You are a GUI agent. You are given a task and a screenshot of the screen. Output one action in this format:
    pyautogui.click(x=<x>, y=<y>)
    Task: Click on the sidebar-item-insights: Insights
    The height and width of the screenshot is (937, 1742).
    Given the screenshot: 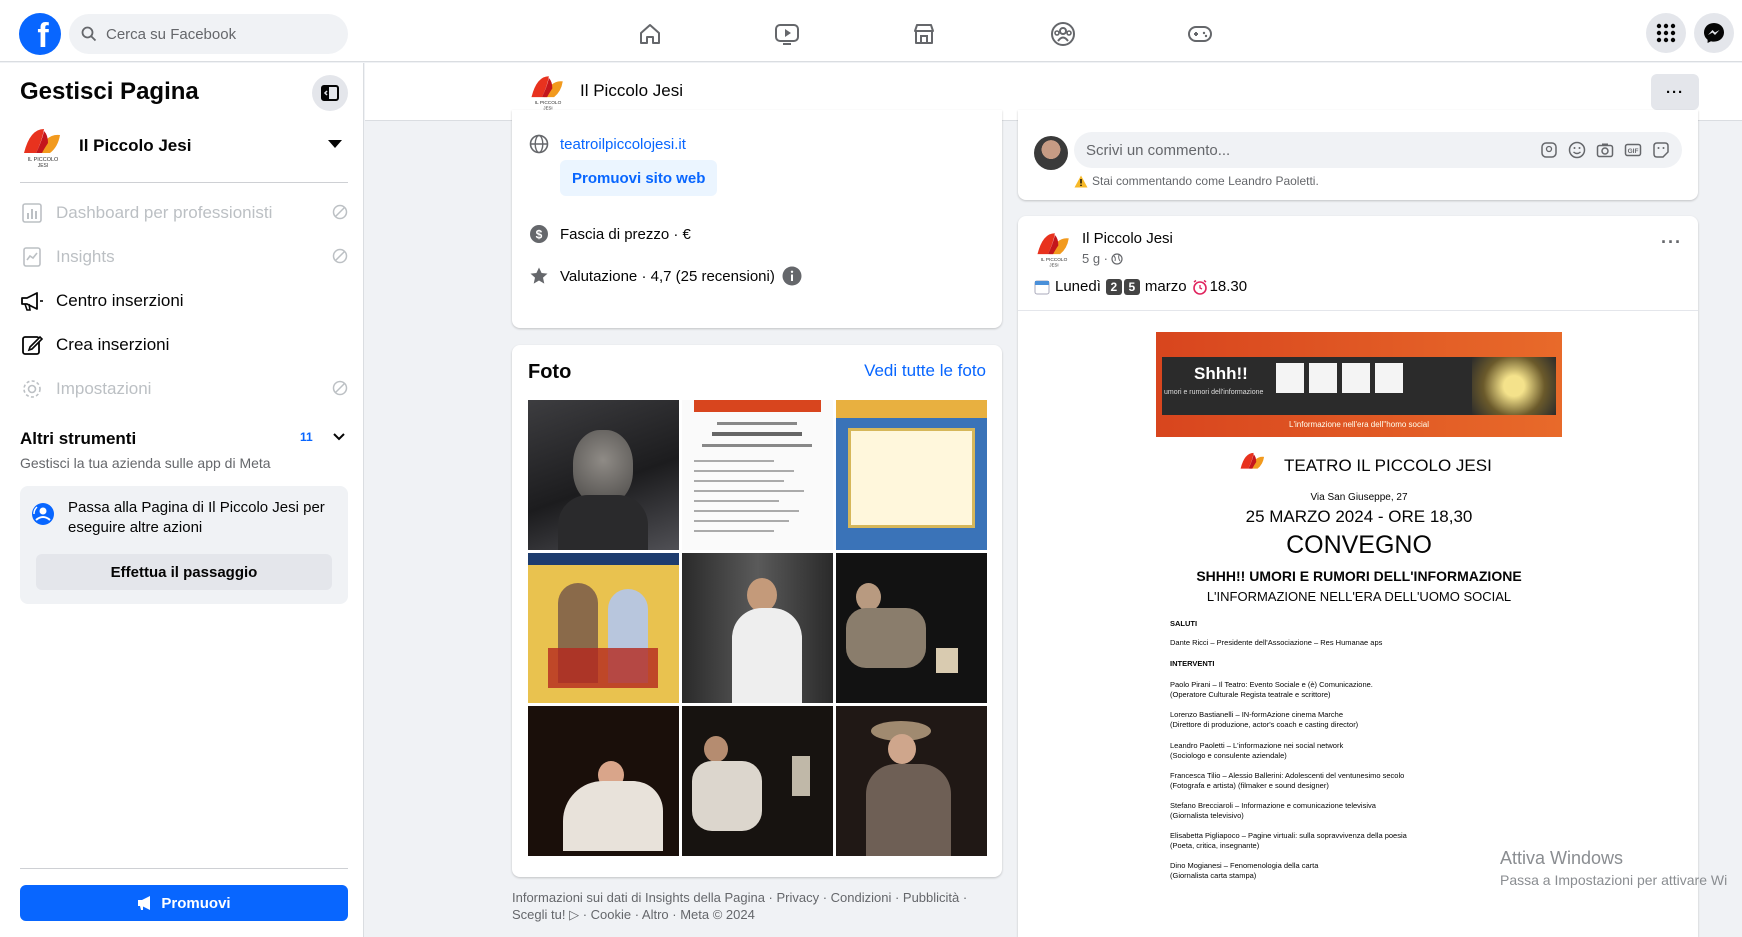 What is the action you would take?
    pyautogui.click(x=184, y=257)
    